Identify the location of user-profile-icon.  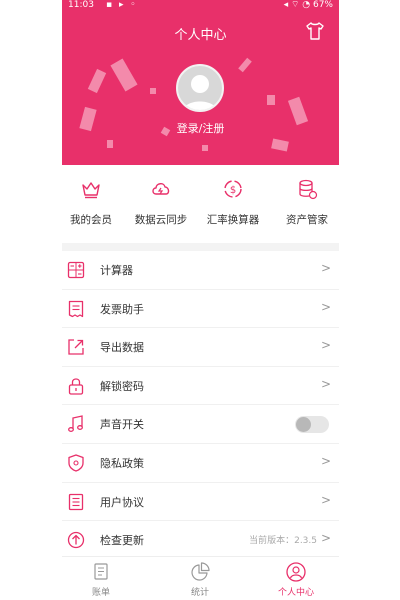
(296, 572).